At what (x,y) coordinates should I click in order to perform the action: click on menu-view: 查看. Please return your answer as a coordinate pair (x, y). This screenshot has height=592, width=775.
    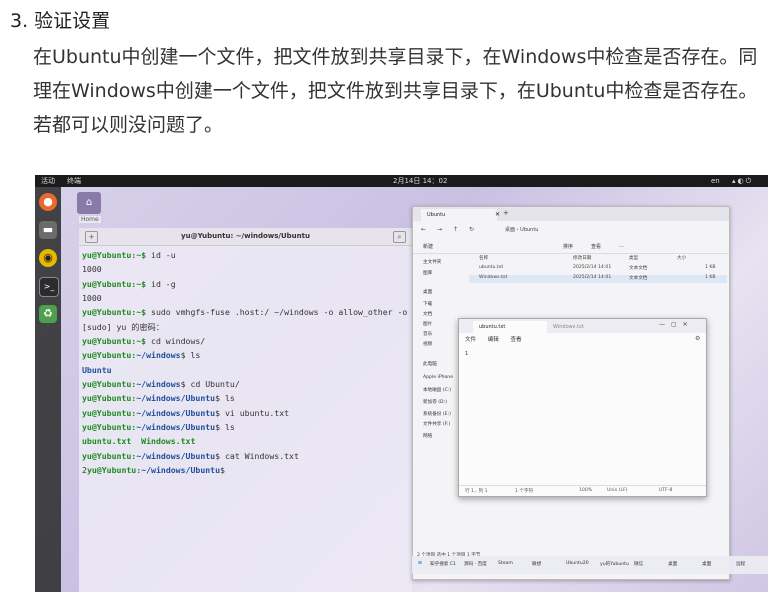
    Looking at the image, I should click on (516, 340).